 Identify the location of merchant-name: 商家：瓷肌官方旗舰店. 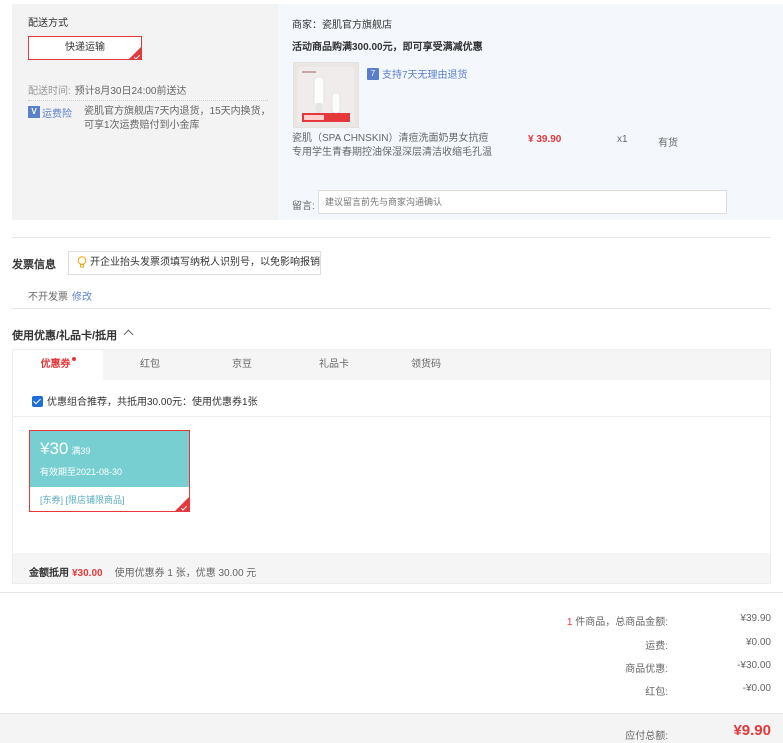
(342, 25).